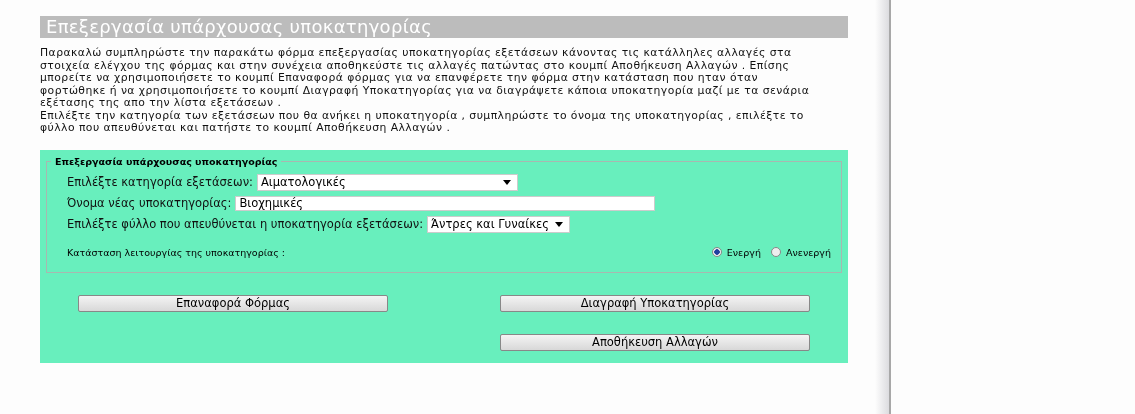  Describe the element at coordinates (425, 78) in the screenshot. I see `instruction-paragraph: Παρακαλώ συμπληρώστε την παρακάτω φόρμα επεξεργασίας υποκατηγορίας εξετάσεων κάνοντας τις κατάλληλες αλλαγές στα στοιχεία ελέγχου της φόρμας και στην συνέχεια αποθηκεύστε τις αλλαγές πατώντας στο κουμπί Αποθήκευση Αλλαγών . Επίσης μπορείτε να χρησιμοποιήσετε το κουμπί Επαναφορά φόρμας για να επανφέρετε την φόρμα στην κατάσταση που ηταν όταν φορτώθηκε ή να χρησιμοποιήσετε το κουμπί Διαγραφή Υποκατηγορίας για να διαγράψετε κάποια υποκατηγορία μαζί με τα σενάρια εξέτασης της απο την λίστα εξετάσεων .` at that location.